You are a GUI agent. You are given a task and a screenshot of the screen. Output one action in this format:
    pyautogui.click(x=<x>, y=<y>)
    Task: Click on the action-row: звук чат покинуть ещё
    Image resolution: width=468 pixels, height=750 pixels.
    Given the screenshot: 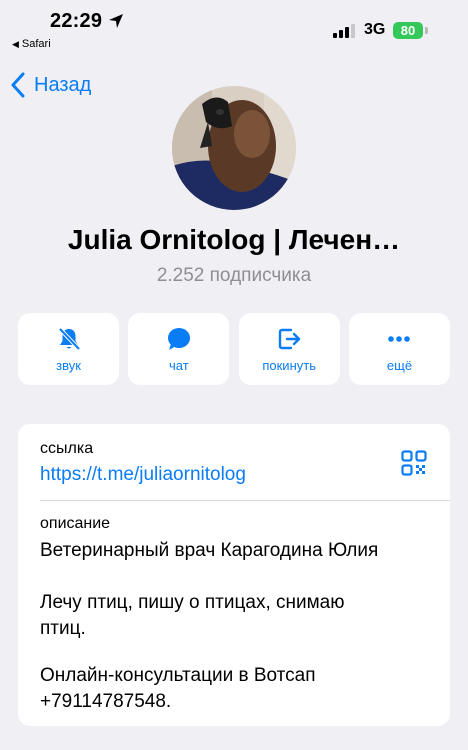 What is the action you would take?
    pyautogui.click(x=234, y=349)
    